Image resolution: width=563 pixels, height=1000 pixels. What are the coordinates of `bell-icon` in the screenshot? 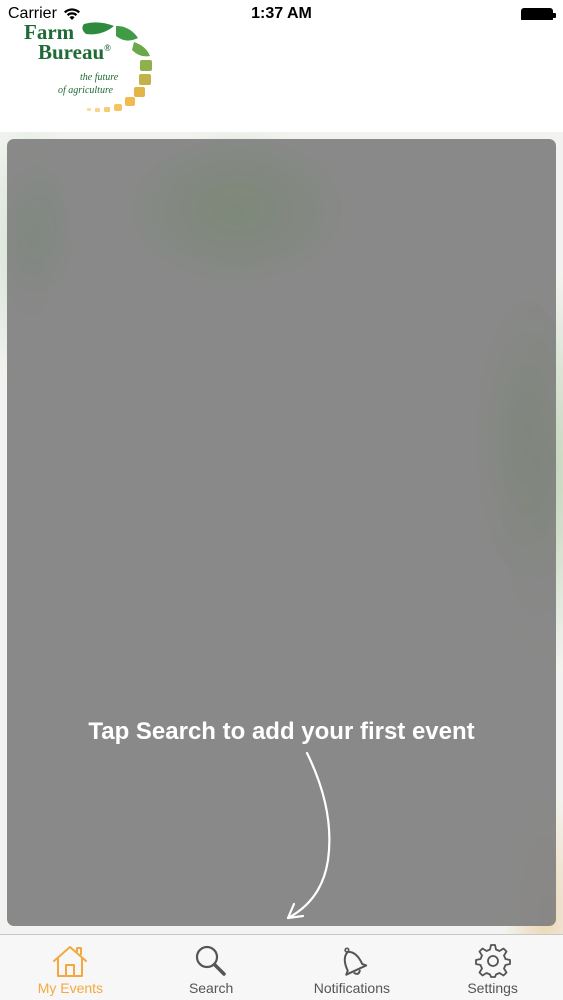 It's located at (355, 961).